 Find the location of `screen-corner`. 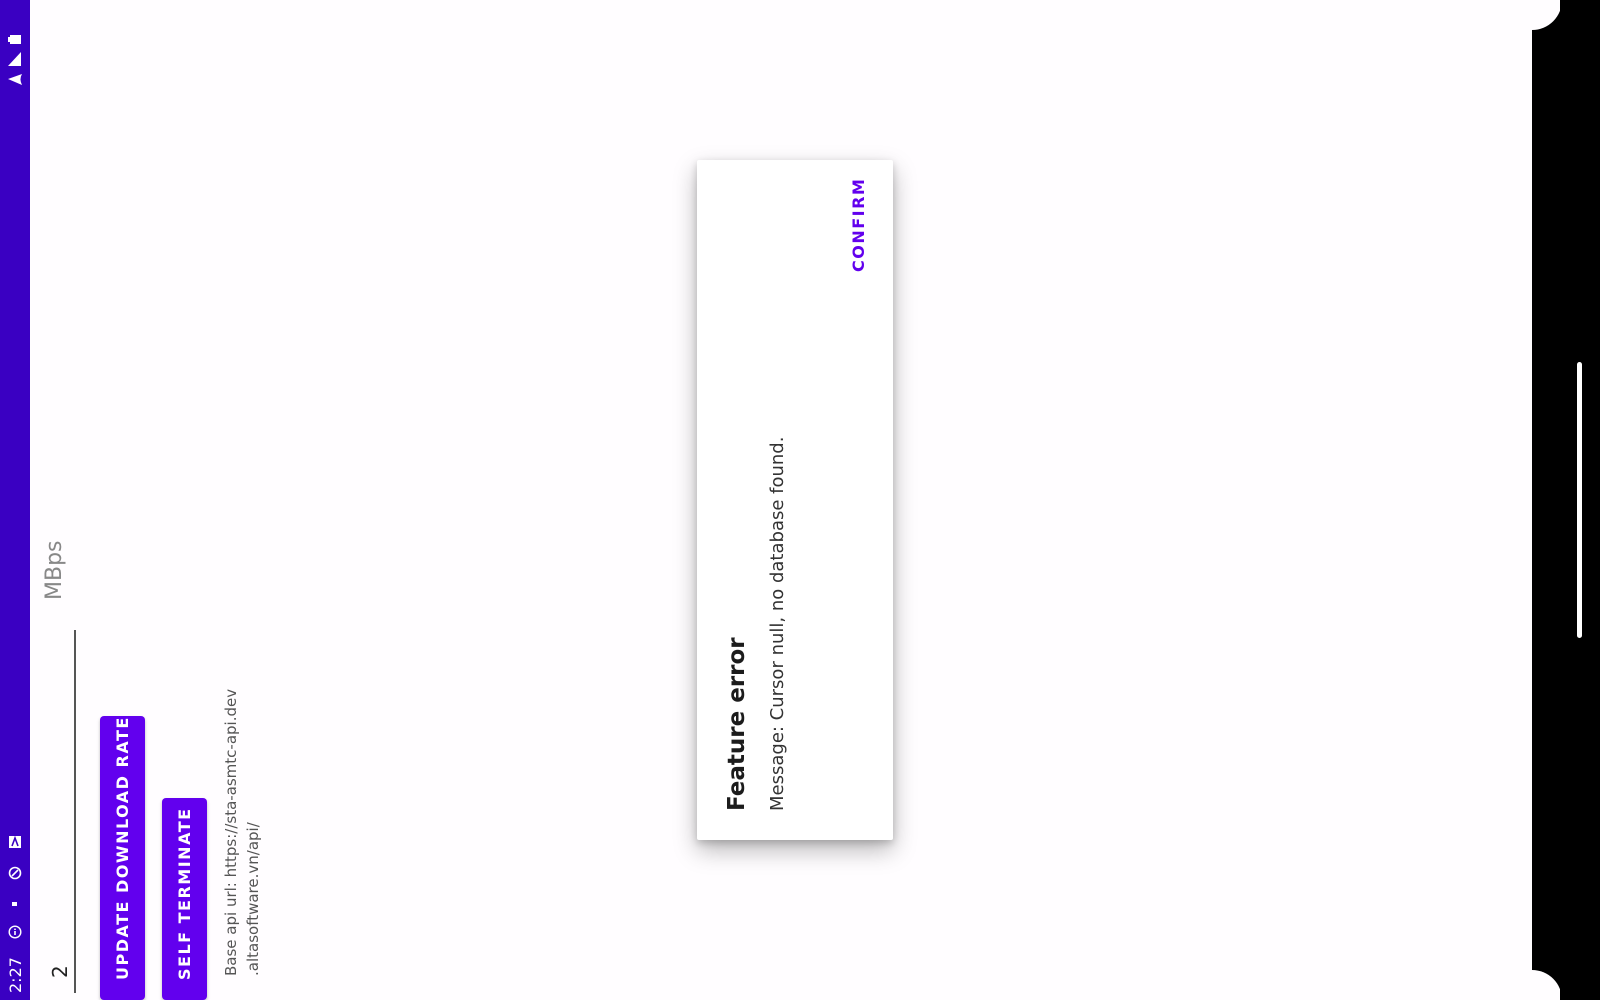

screen-corner is located at coordinates (1547, 500).